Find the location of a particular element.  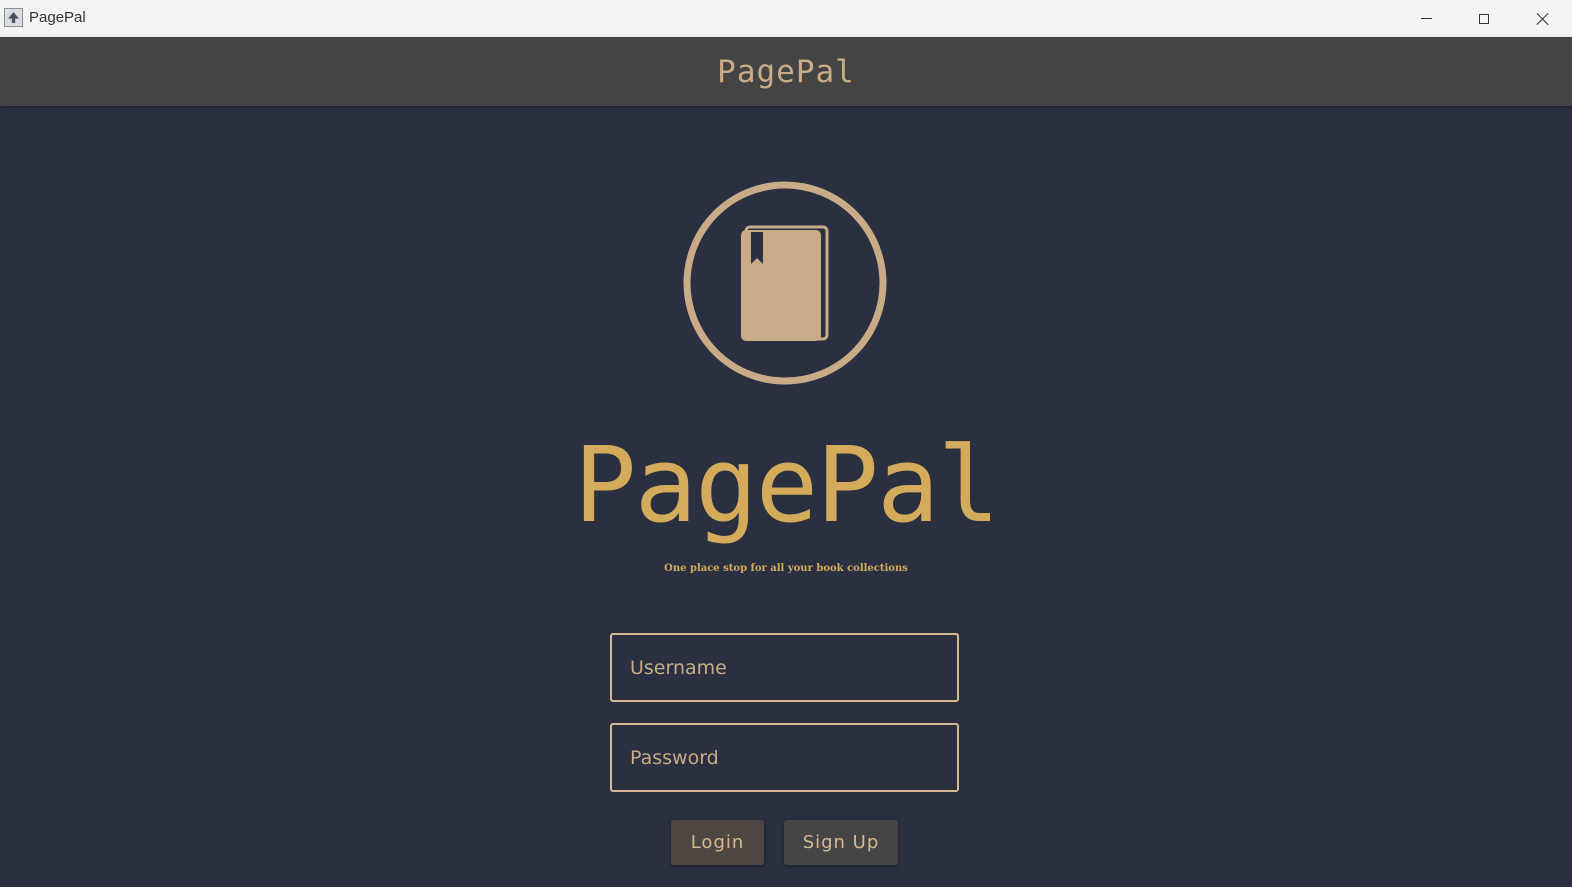

book-icon is located at coordinates (785, 283).